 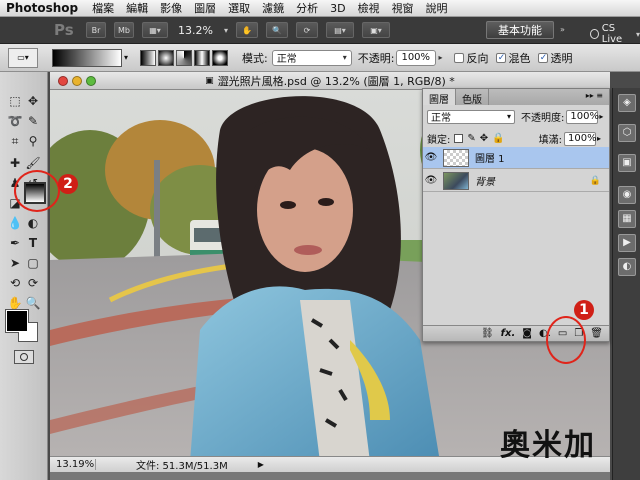 What do you see at coordinates (15, 101) in the screenshot?
I see `marquee-tool: ⬚` at bounding box center [15, 101].